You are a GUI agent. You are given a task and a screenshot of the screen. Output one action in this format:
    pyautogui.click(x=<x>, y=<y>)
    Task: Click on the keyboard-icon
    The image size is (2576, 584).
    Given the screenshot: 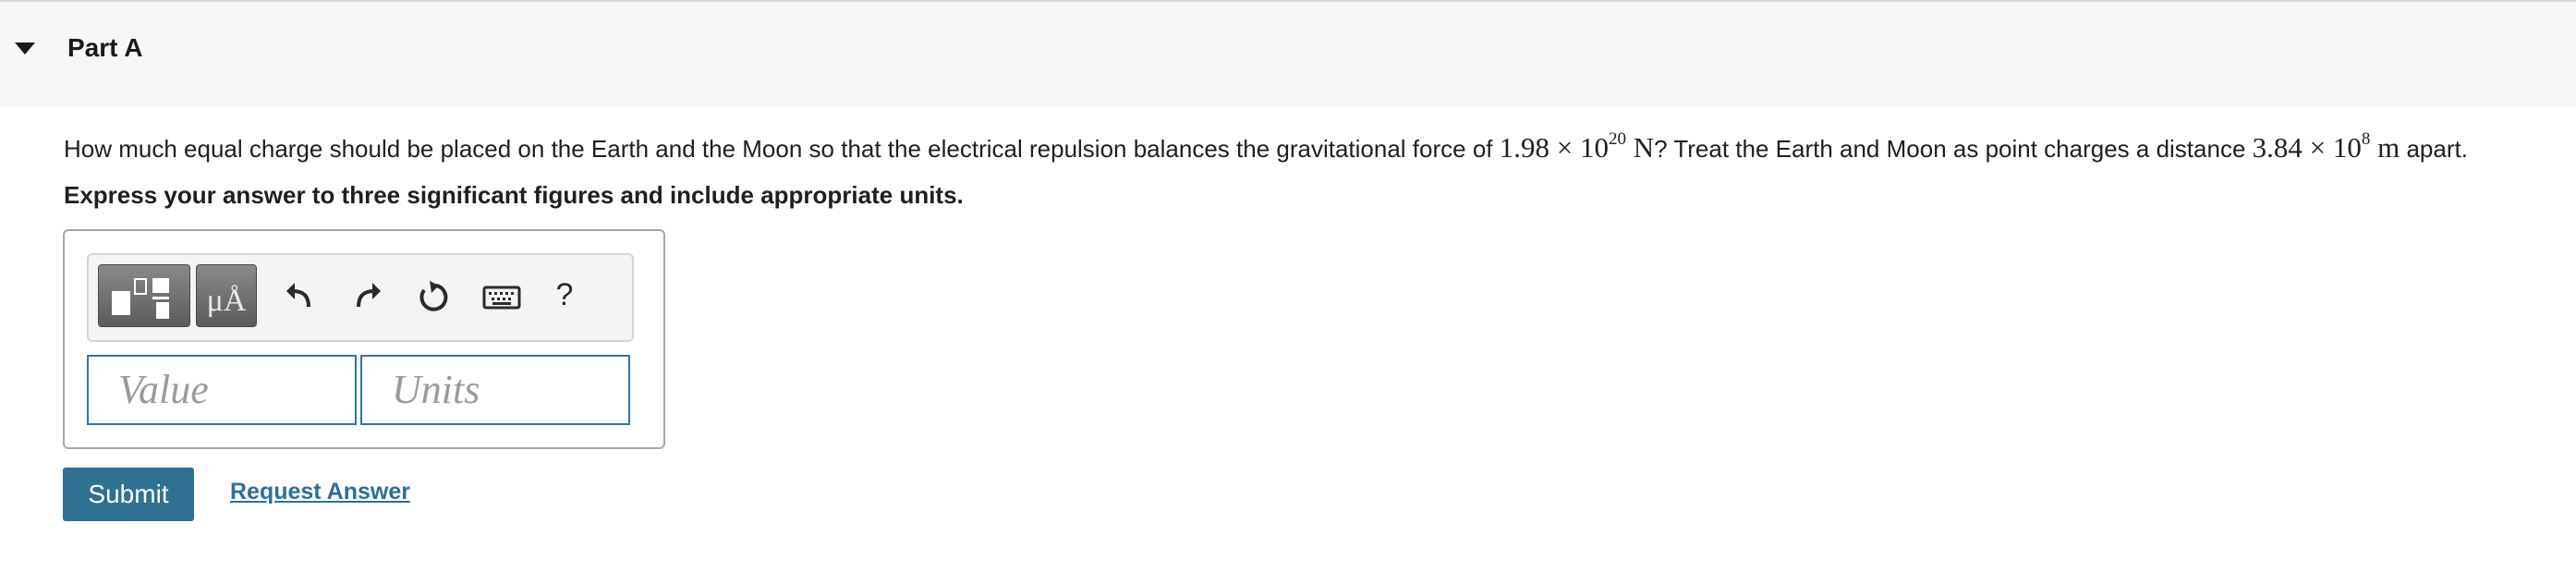 What is the action you would take?
    pyautogui.click(x=501, y=297)
    